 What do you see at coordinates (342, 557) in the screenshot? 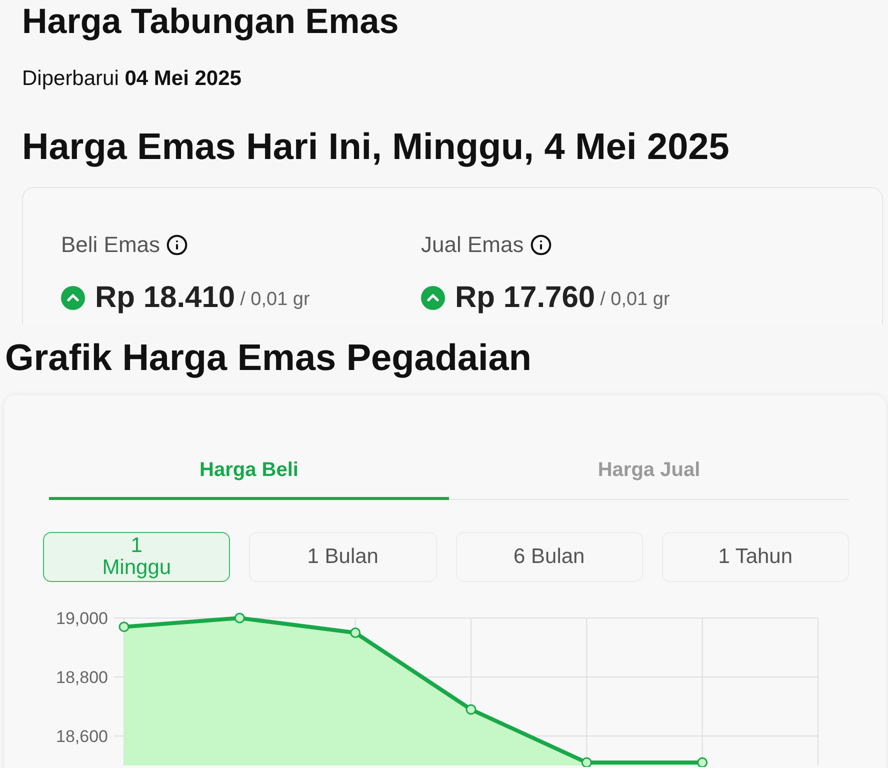
I see `period-button: 1 Bulan` at bounding box center [342, 557].